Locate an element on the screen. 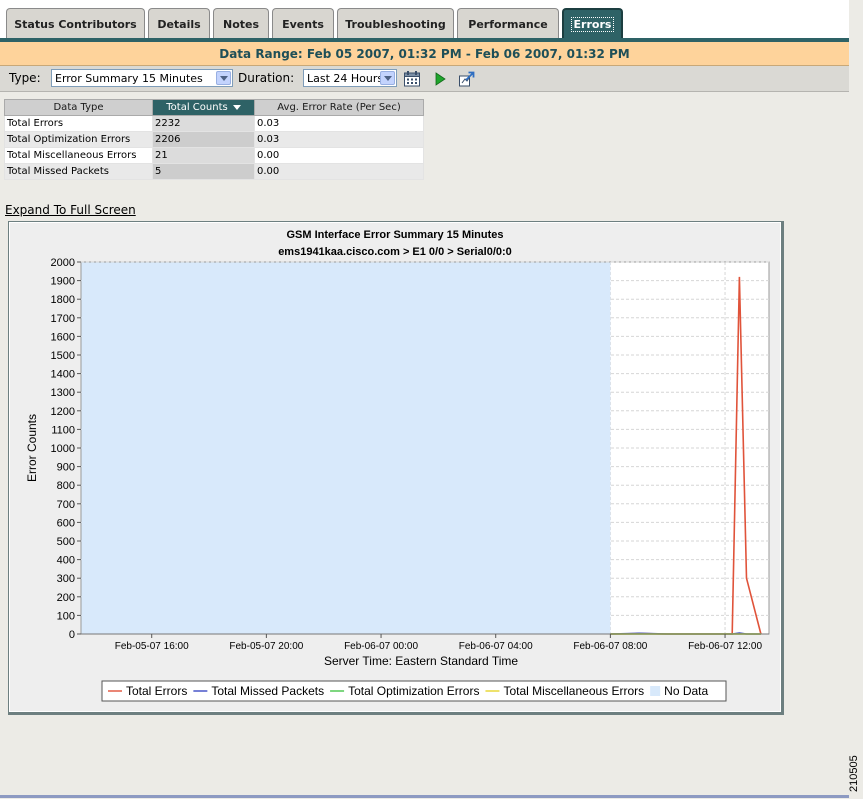  y-tick-label: 1000 is located at coordinates (63, 449).